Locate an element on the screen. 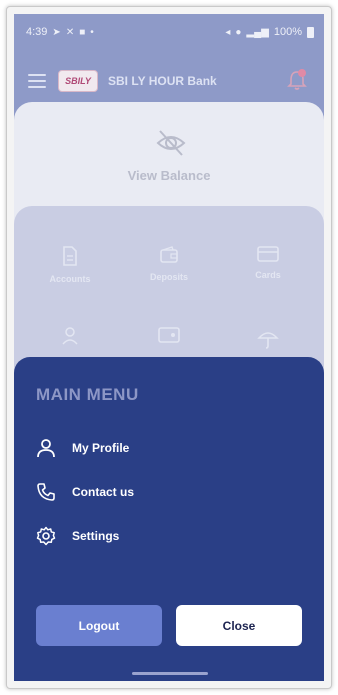  bank-logo: SBILY is located at coordinates (78, 81).